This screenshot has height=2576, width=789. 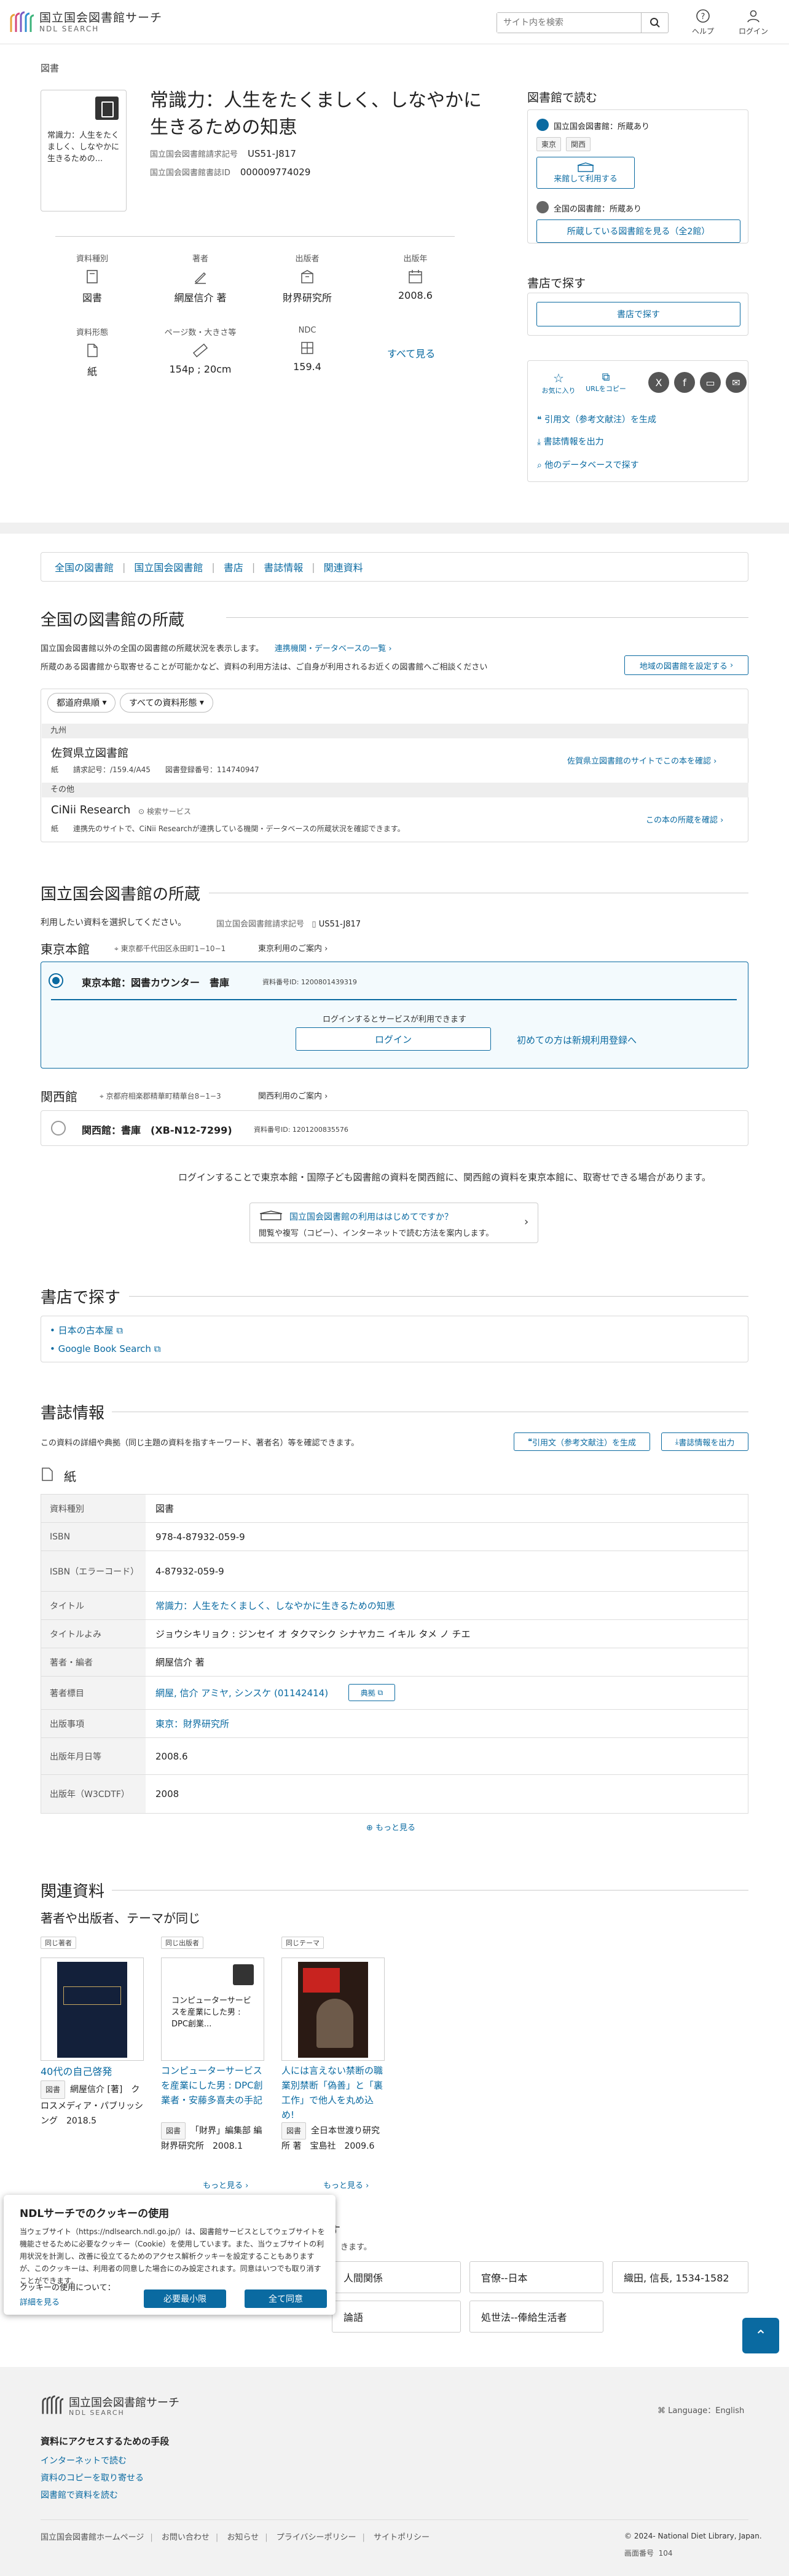 What do you see at coordinates (411, 353) in the screenshot?
I see `see-all-link: すべて見る` at bounding box center [411, 353].